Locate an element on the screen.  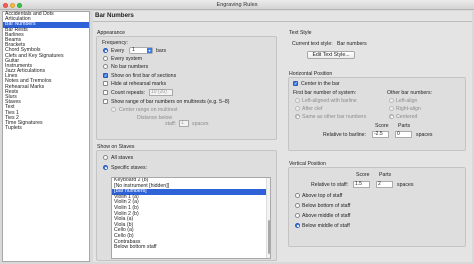
centered-radio is located at coordinates (391, 116).